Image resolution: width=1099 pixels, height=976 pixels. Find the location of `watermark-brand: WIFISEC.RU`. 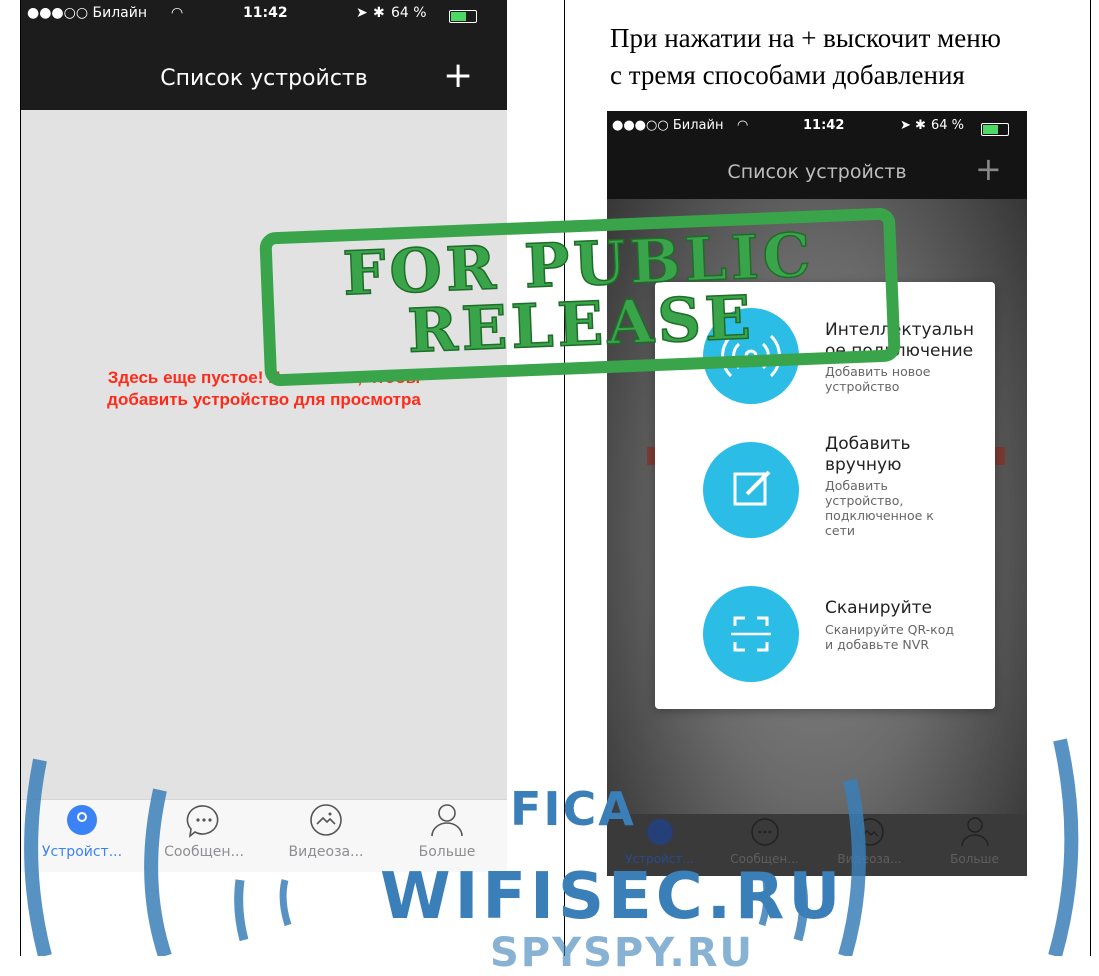

watermark-brand: WIFISEC.RU is located at coordinates (612, 897).